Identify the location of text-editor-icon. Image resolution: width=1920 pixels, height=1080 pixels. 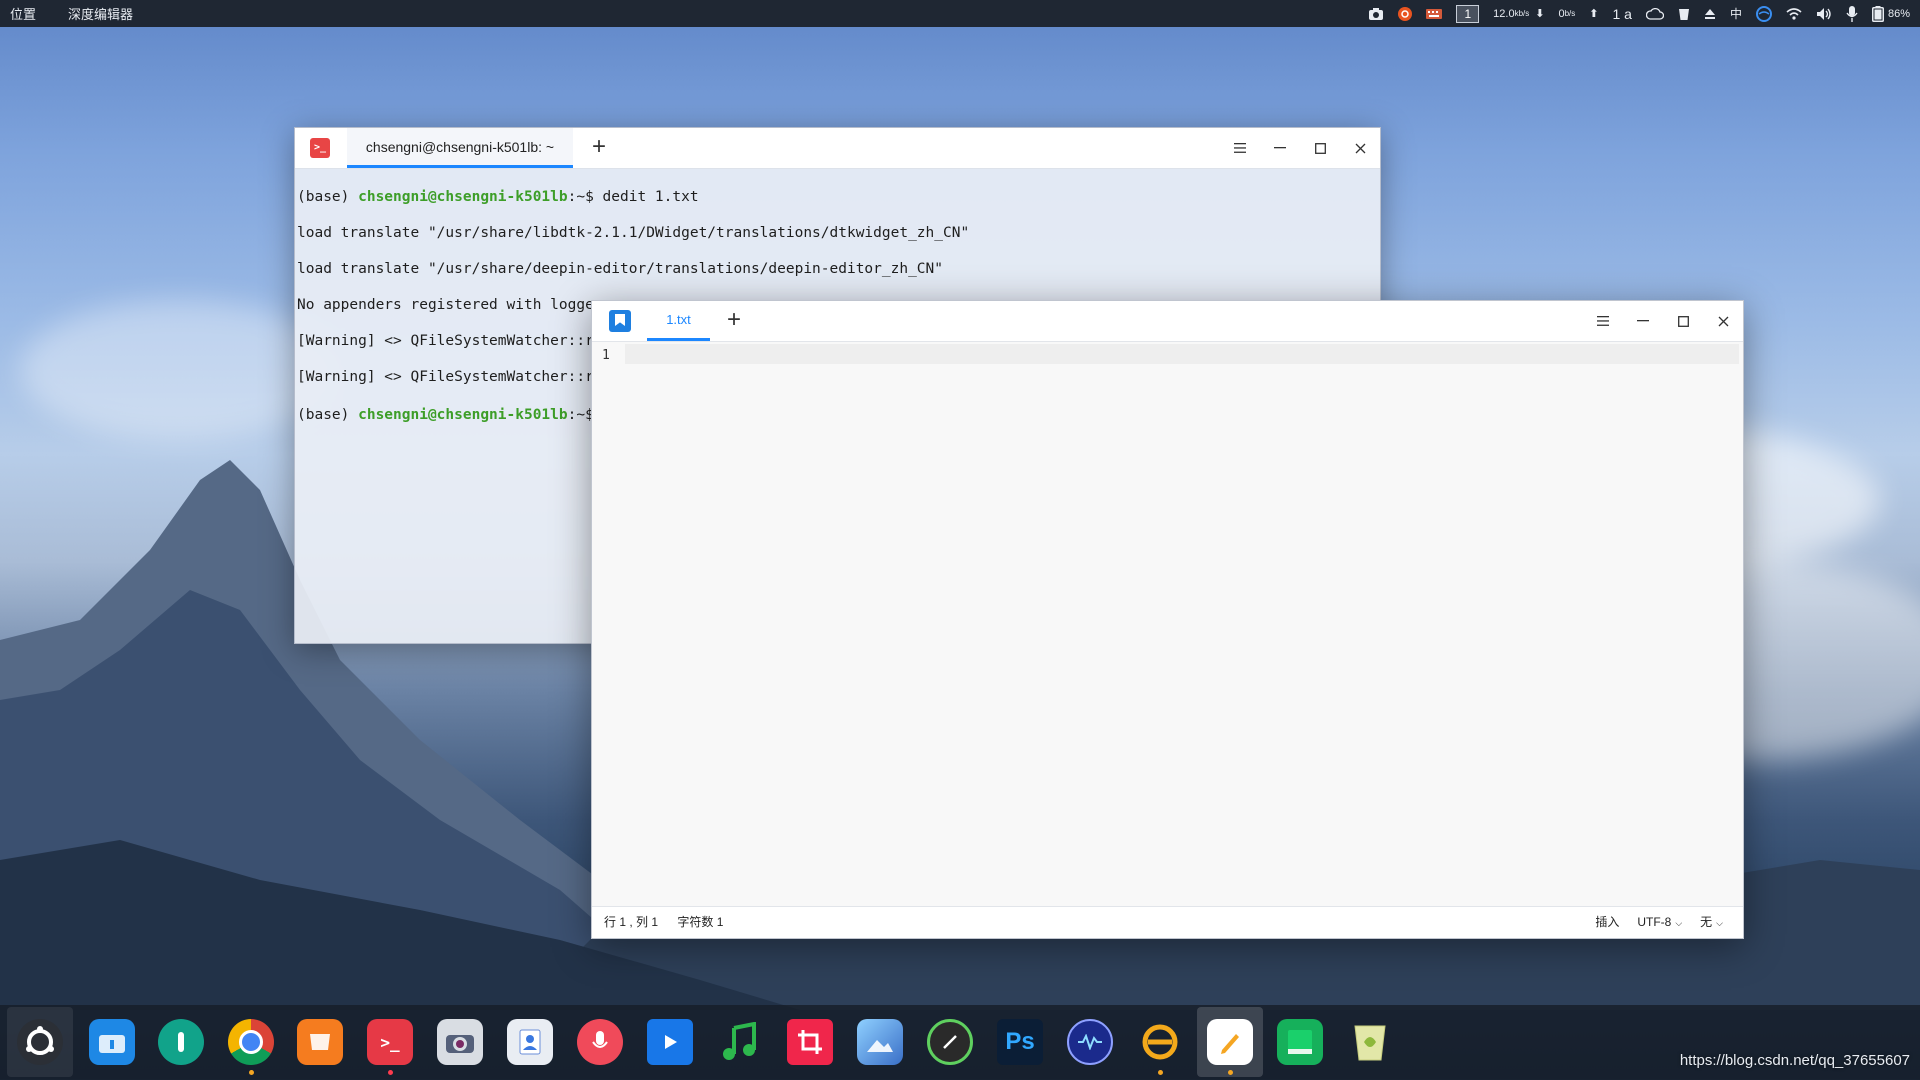
(1230, 1042).